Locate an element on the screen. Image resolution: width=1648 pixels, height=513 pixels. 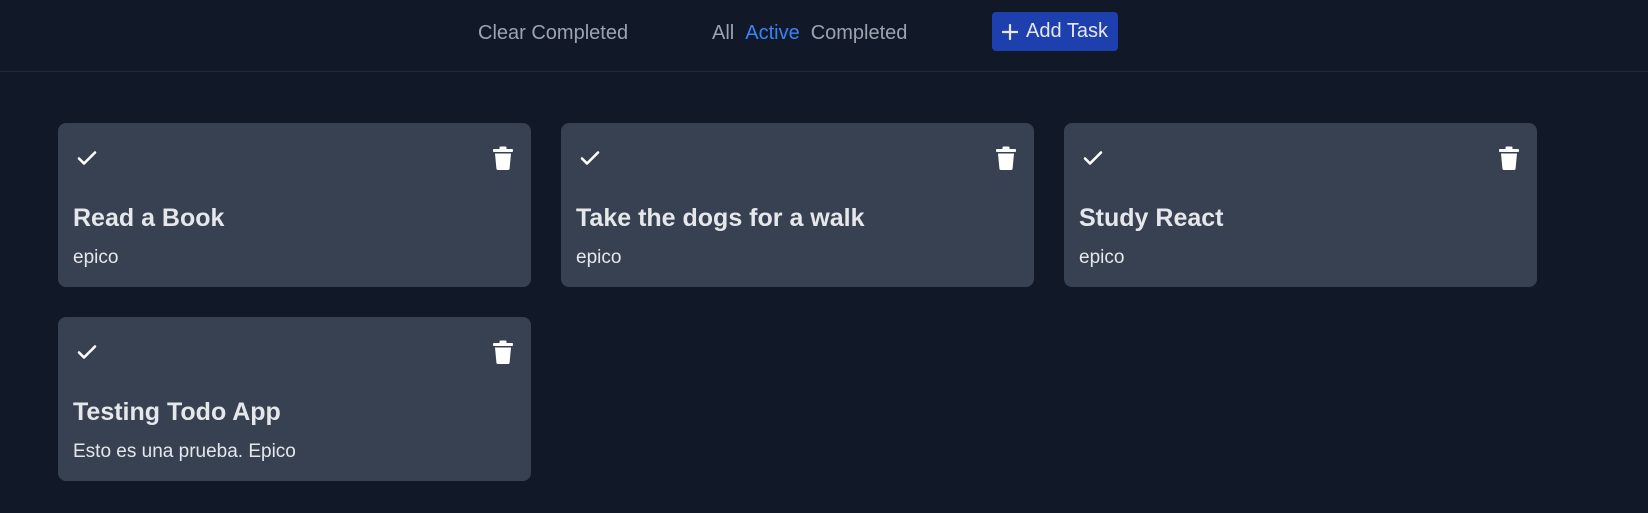
task-card: Take the dogs for a walk epico is located at coordinates (797, 205).